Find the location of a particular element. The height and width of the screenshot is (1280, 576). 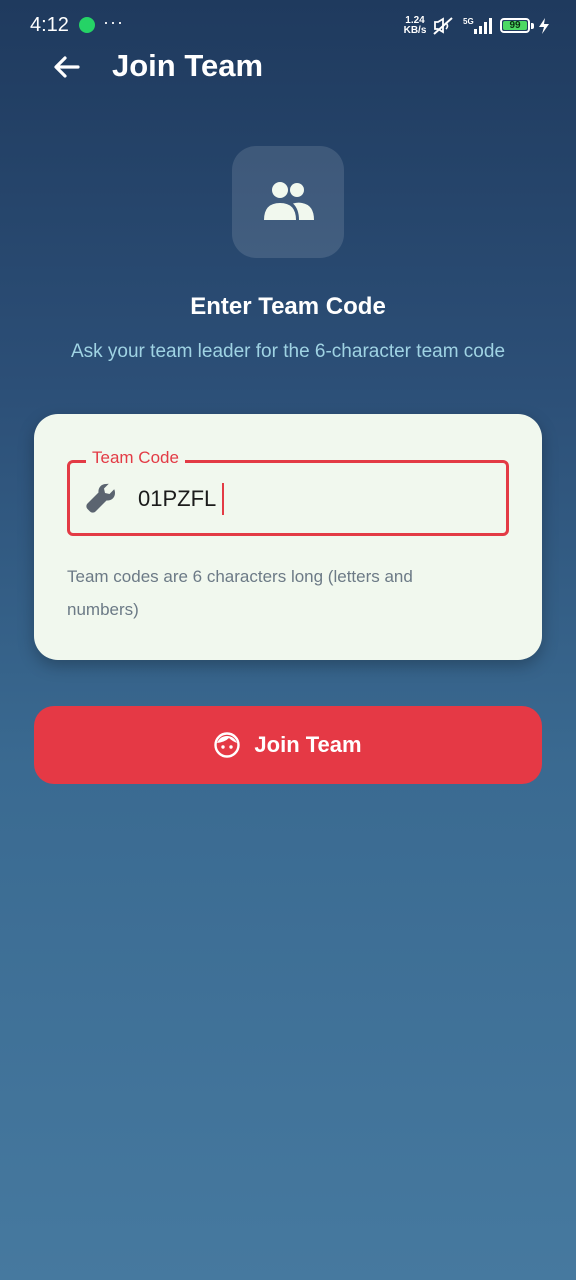

network-type-label: 5G is located at coordinates (468, 21).